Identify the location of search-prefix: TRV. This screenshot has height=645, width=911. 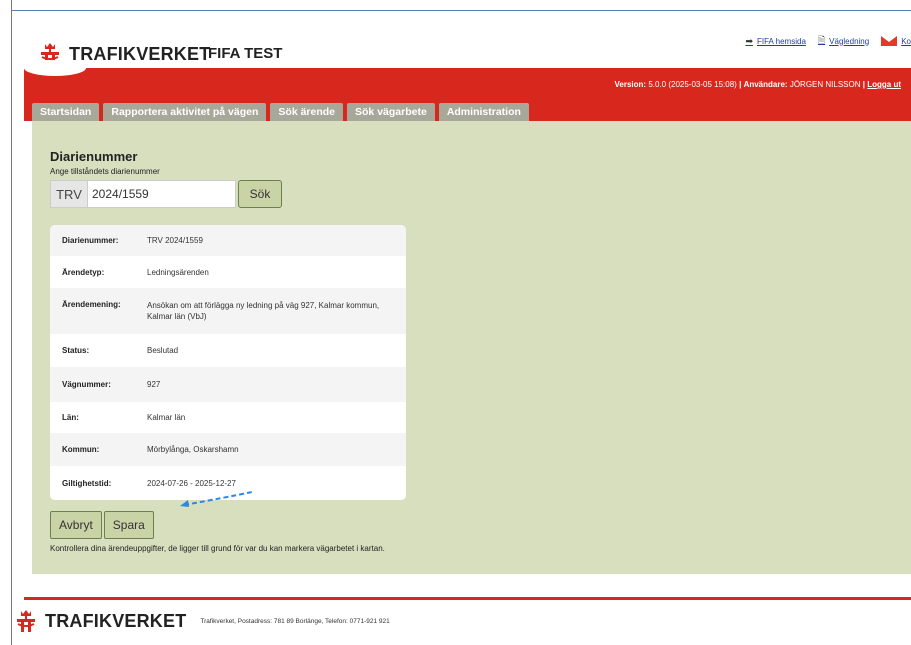
(68, 194).